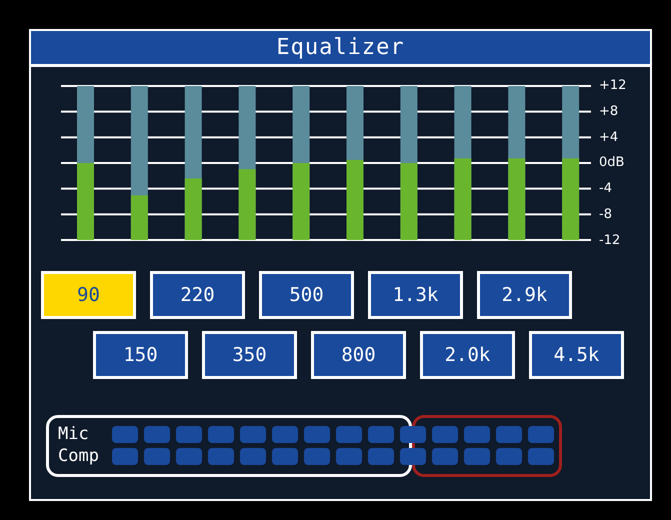  What do you see at coordinates (612, 85) in the screenshot?
I see `scale-label: +12` at bounding box center [612, 85].